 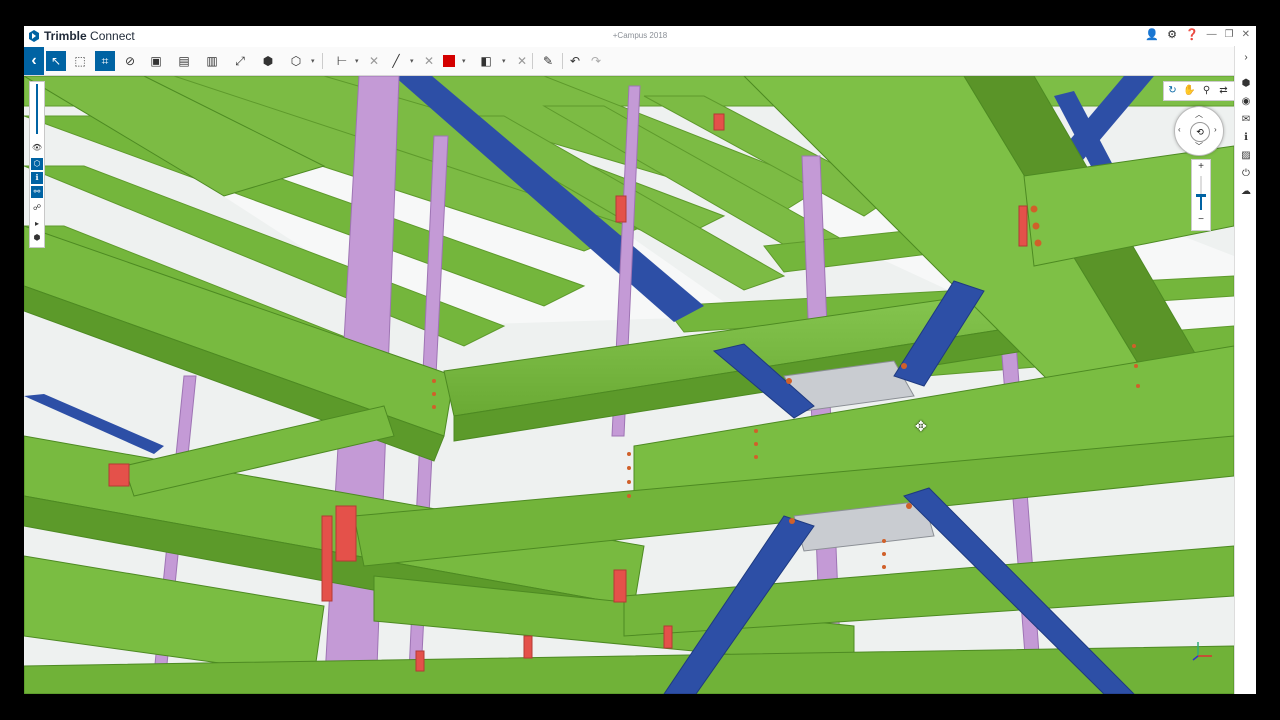 I want to click on power-icon: ⏻, so click(x=1246, y=174).